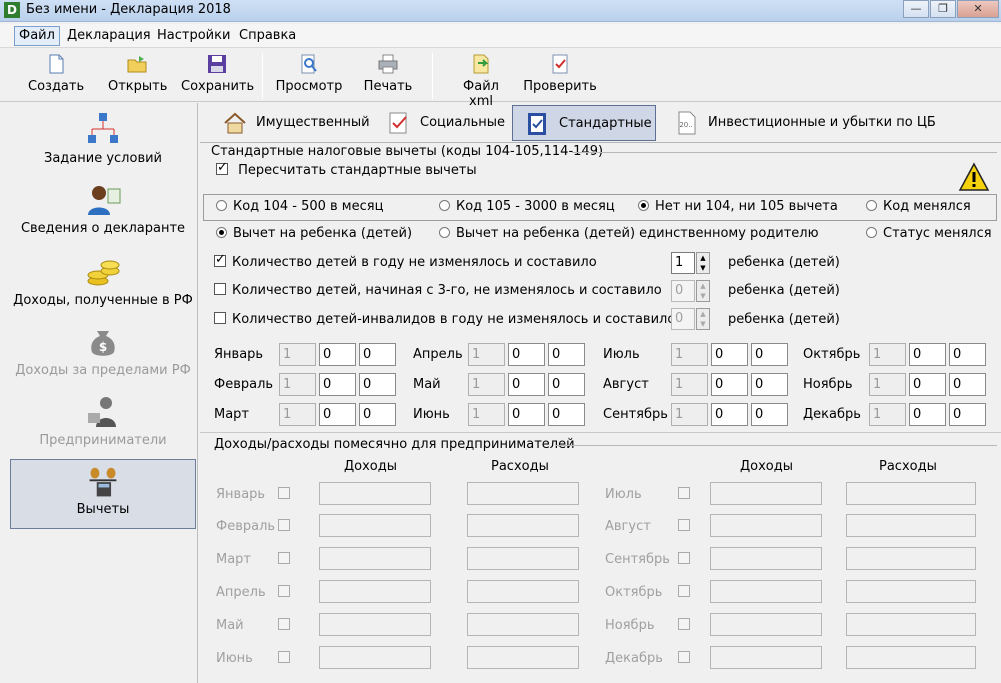 The height and width of the screenshot is (683, 1001). I want to click on month-sep-field-3: 0, so click(769, 414).